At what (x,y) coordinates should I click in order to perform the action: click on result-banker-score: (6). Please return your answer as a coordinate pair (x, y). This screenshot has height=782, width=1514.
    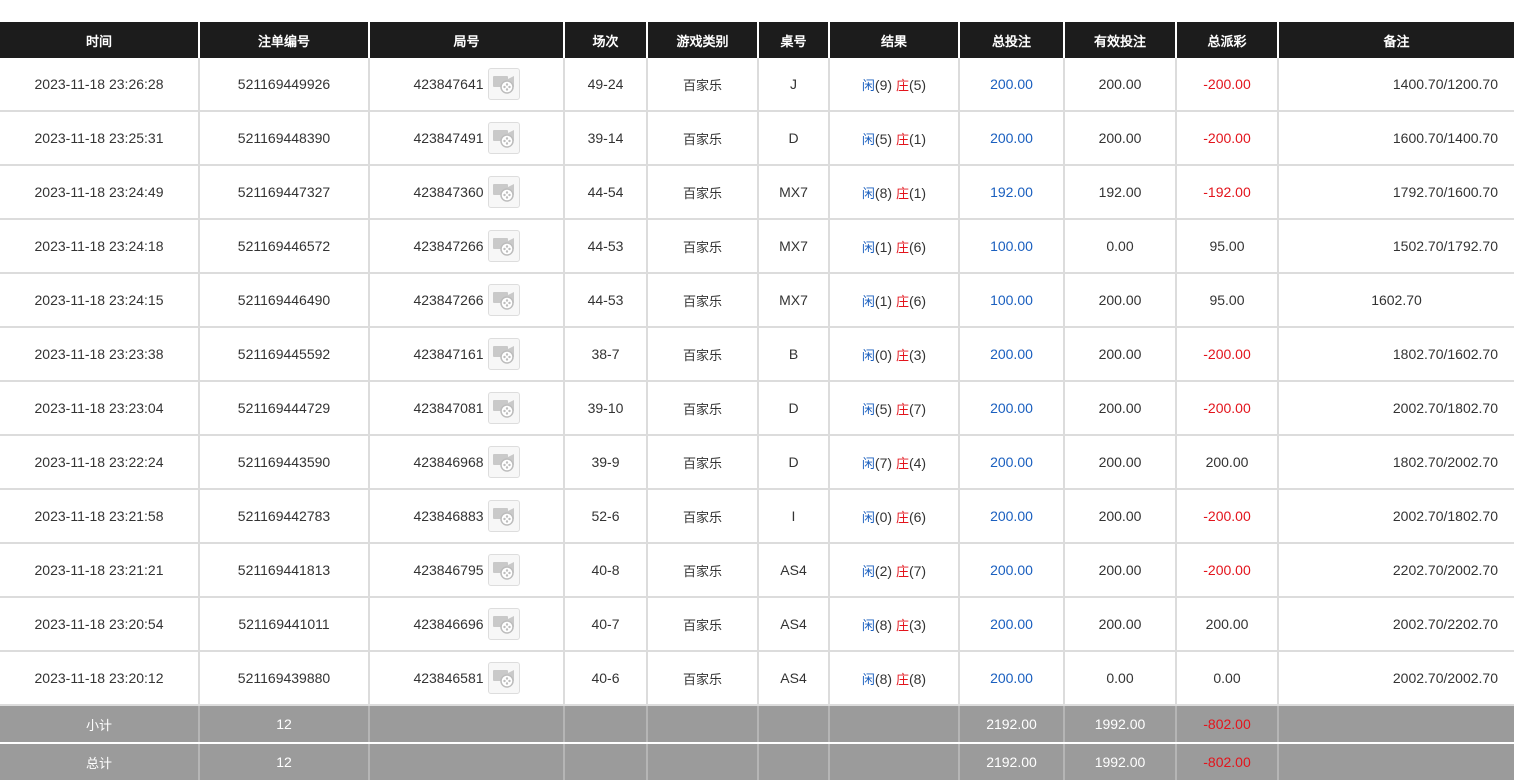
    Looking at the image, I should click on (917, 300).